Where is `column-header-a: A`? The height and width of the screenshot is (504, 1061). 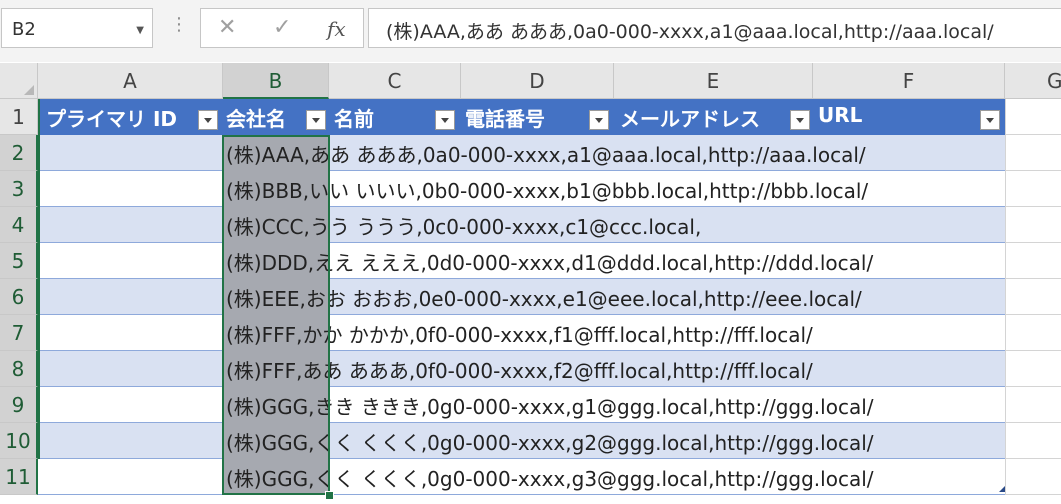 column-header-a: A is located at coordinates (130, 81).